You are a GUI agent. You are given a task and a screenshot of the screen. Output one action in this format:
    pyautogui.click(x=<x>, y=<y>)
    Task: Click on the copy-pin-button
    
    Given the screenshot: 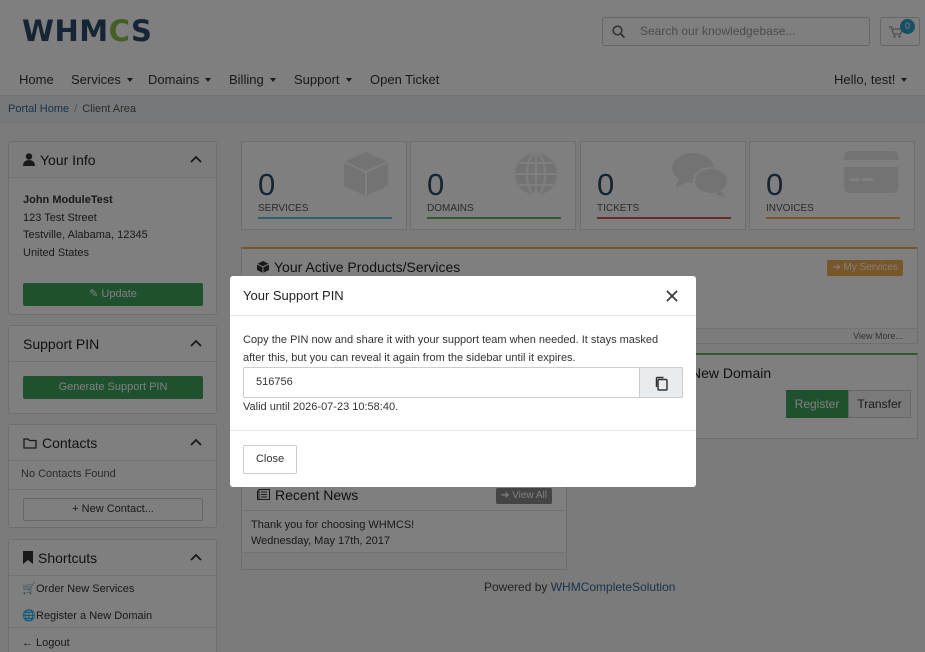 What is the action you would take?
    pyautogui.click(x=661, y=382)
    